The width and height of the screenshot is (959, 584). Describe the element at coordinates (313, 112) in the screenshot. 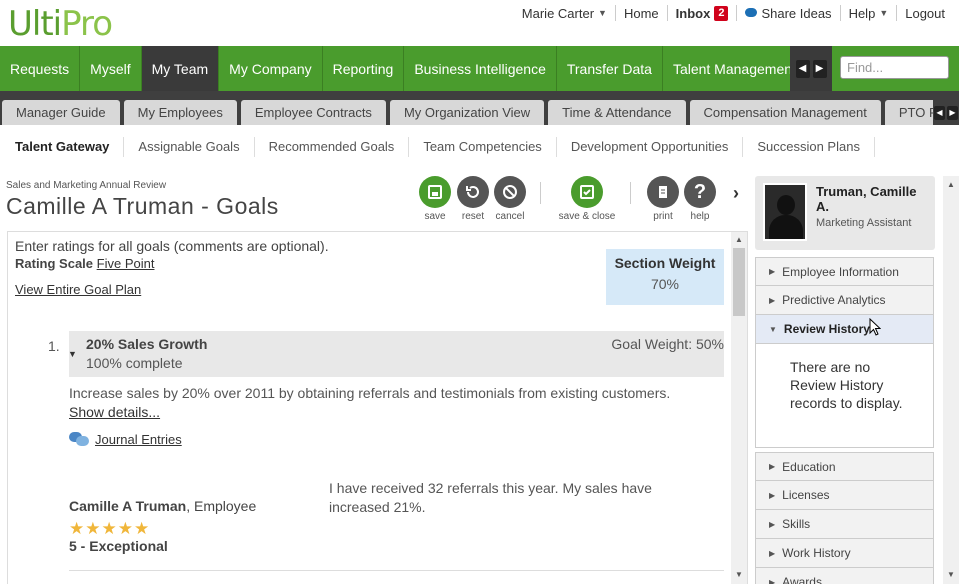

I see `subtab-employee-contracts: Employee Contracts` at that location.